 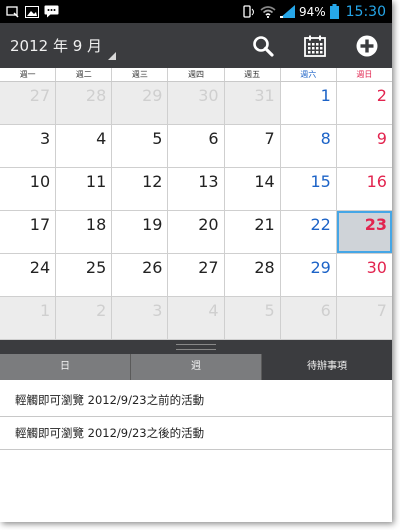 What do you see at coordinates (196, 318) in the screenshot?
I see `day-cell-other-month: 4` at bounding box center [196, 318].